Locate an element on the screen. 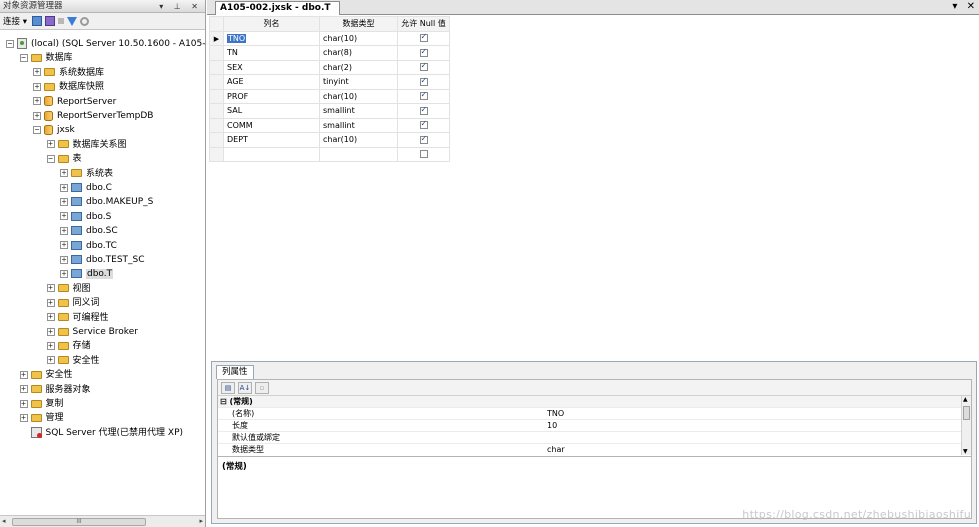 Image resolution: width=979 pixels, height=527 pixels. scrollbar-thumb: III is located at coordinates (79, 522).